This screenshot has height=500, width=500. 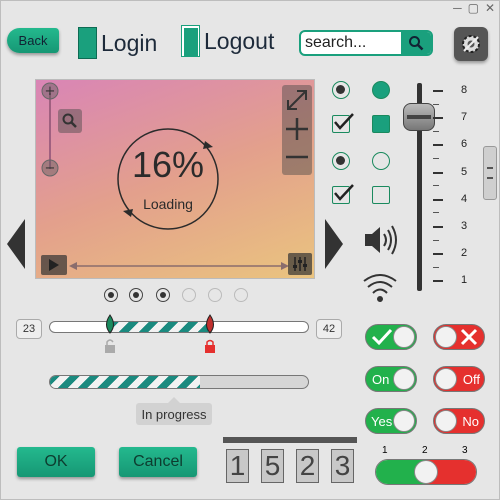 I want to click on player-tool-icons, so click(x=297, y=130).